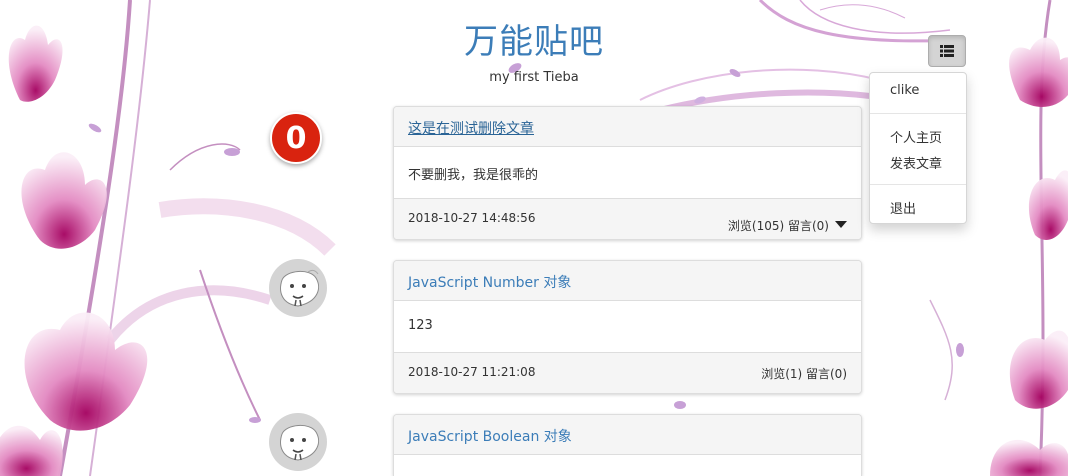  I want to click on post-title-link: JavaScript Boolean 对象, so click(490, 437).